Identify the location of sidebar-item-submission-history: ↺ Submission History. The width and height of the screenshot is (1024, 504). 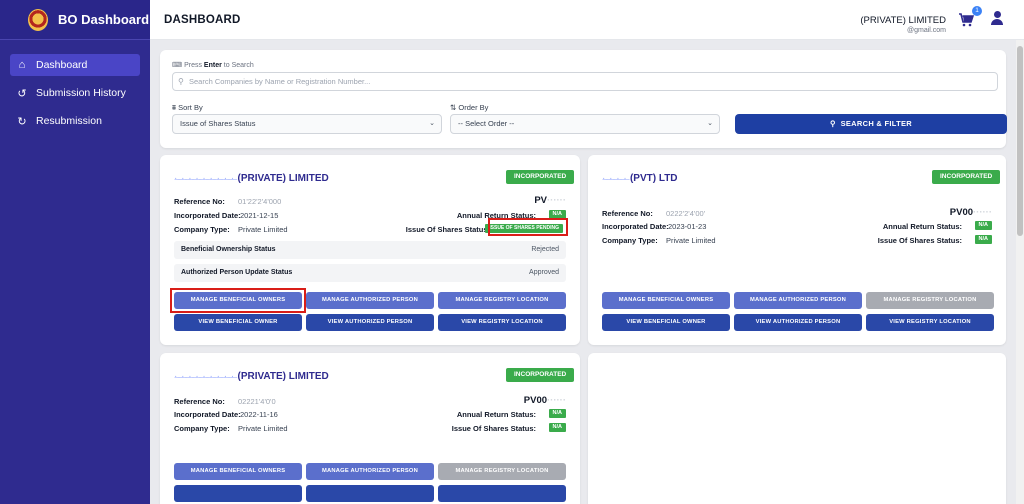
(75, 93).